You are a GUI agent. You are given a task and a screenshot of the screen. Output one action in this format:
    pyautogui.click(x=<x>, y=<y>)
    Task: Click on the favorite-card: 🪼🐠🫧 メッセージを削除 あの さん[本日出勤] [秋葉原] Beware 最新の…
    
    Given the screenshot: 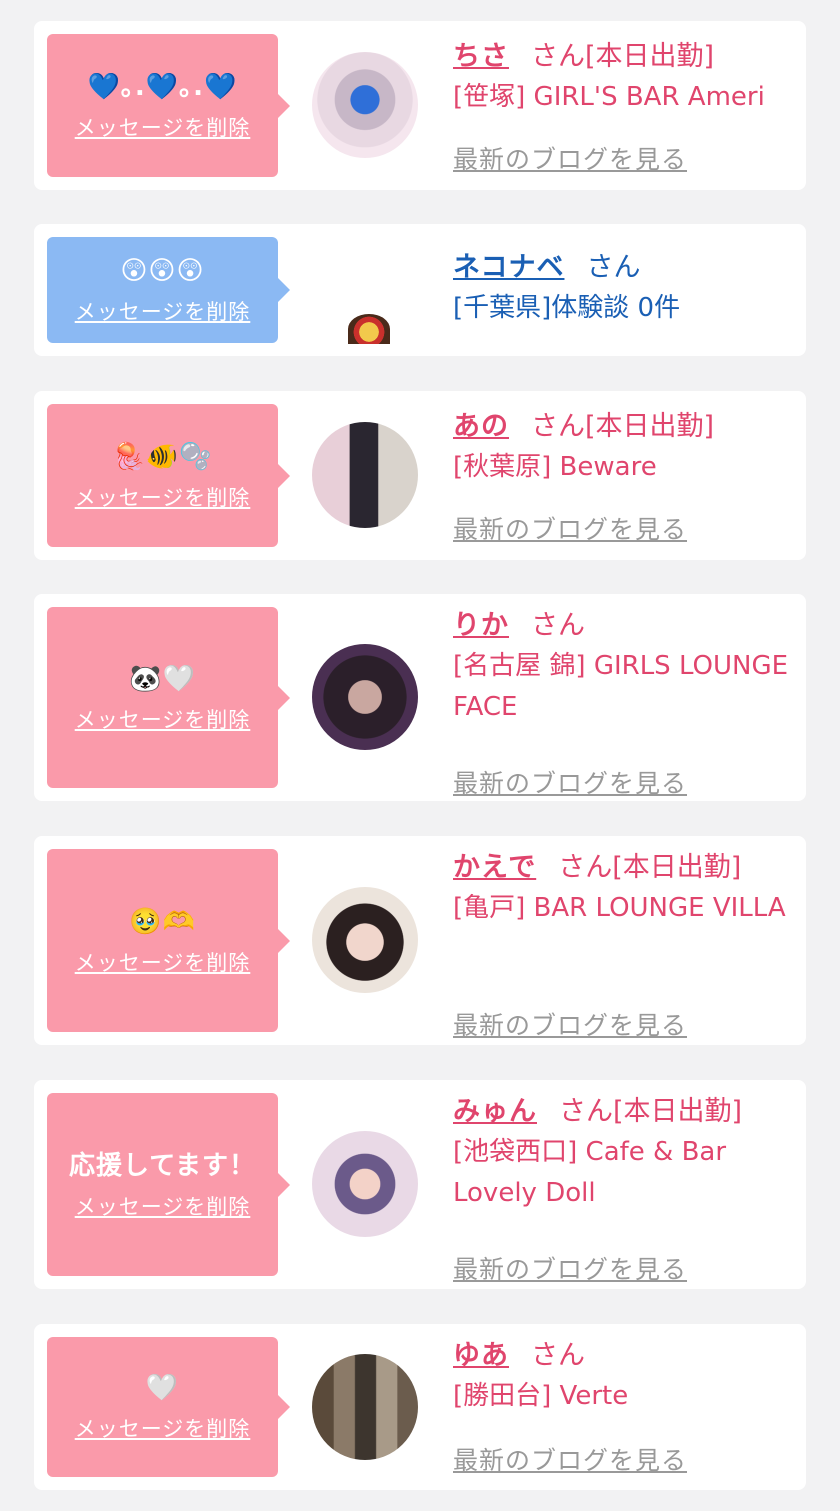 What is the action you would take?
    pyautogui.click(x=420, y=475)
    